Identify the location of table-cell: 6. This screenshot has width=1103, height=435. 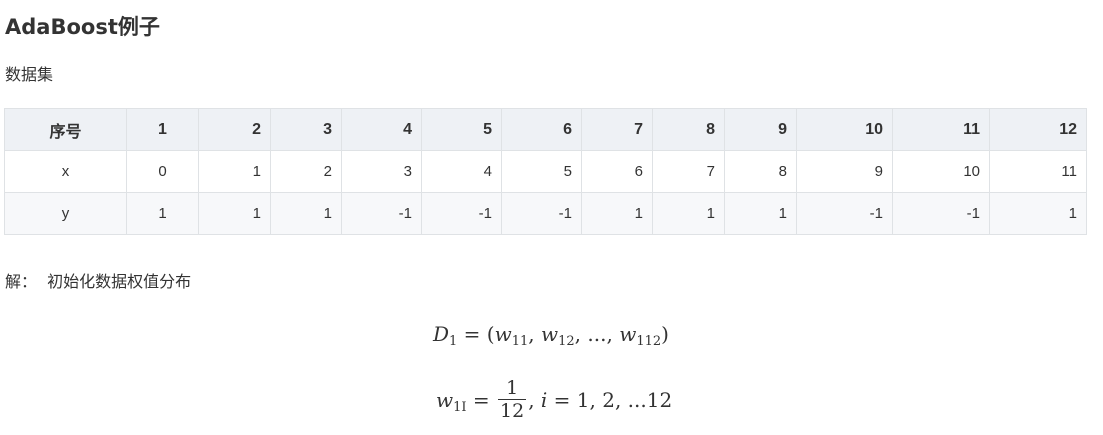
(617, 171).